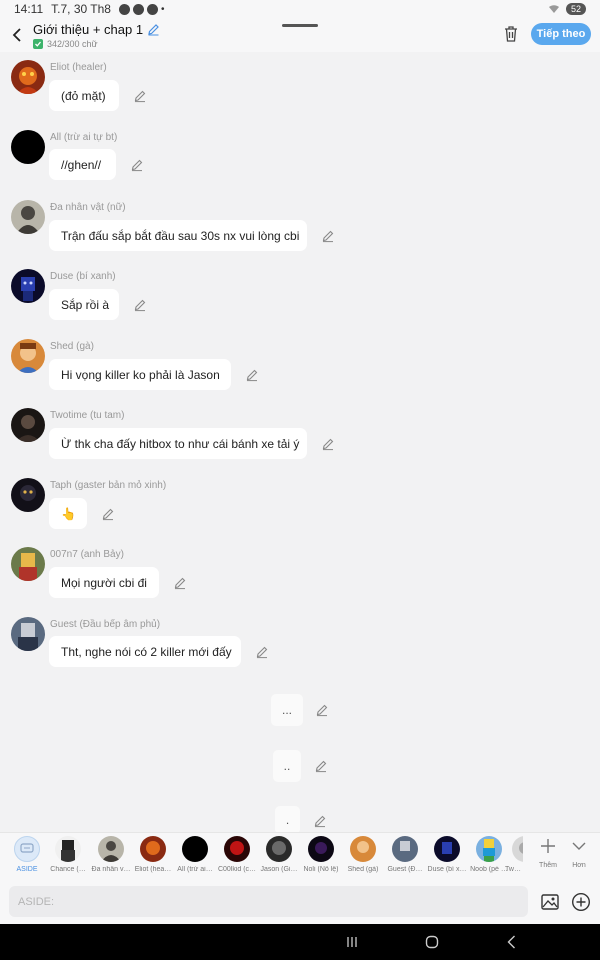 The height and width of the screenshot is (960, 600). What do you see at coordinates (68, 849) in the screenshot?
I see `avatar-chance` at bounding box center [68, 849].